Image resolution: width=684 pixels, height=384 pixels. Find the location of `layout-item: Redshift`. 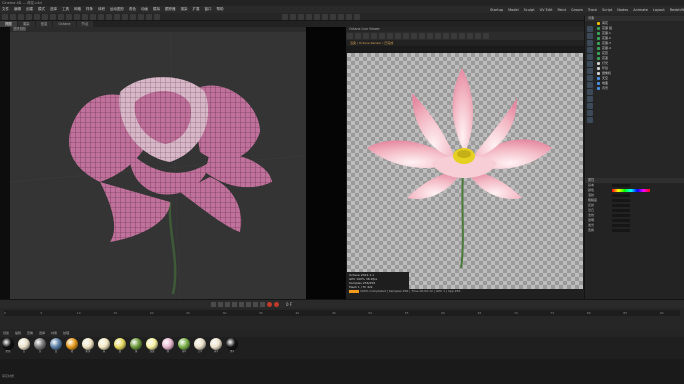

layout-item: Redshift is located at coordinates (677, 10).